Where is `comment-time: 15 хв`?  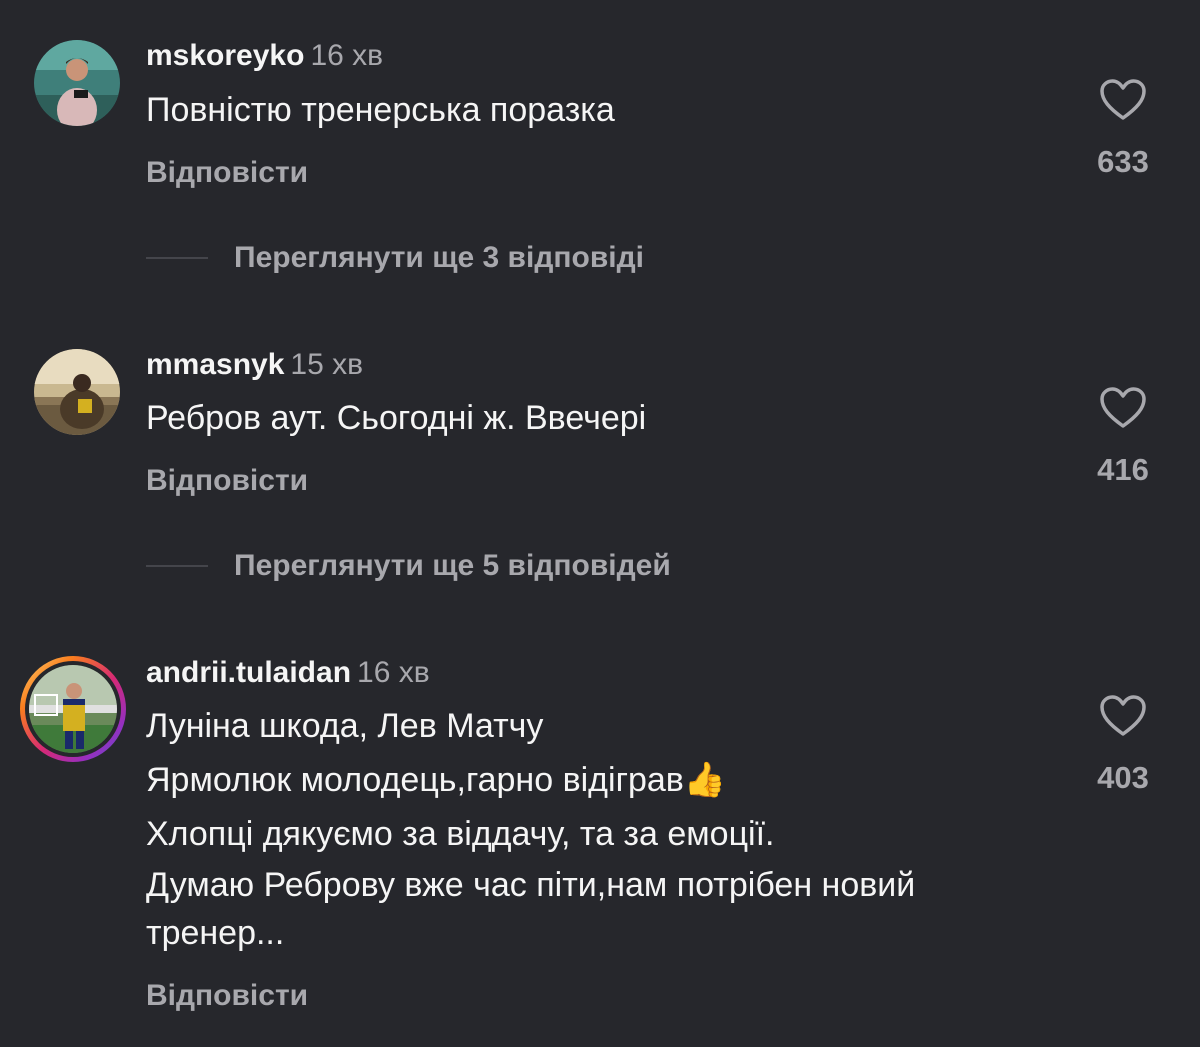 comment-time: 15 хв is located at coordinates (327, 364).